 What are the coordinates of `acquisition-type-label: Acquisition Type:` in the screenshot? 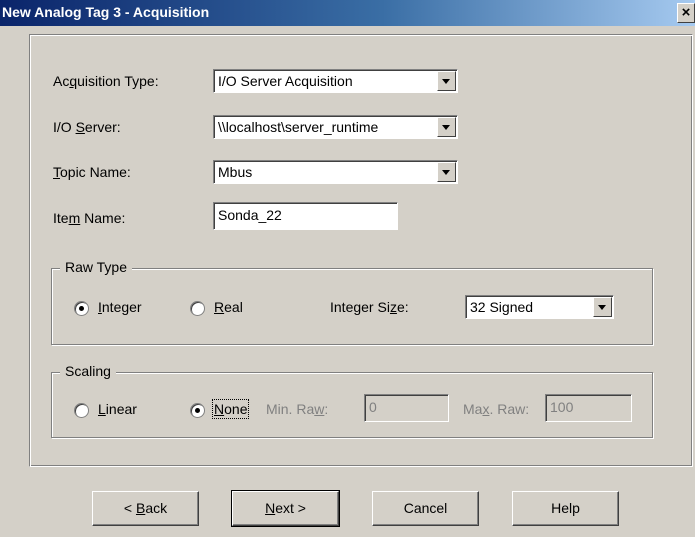 It's located at (106, 81).